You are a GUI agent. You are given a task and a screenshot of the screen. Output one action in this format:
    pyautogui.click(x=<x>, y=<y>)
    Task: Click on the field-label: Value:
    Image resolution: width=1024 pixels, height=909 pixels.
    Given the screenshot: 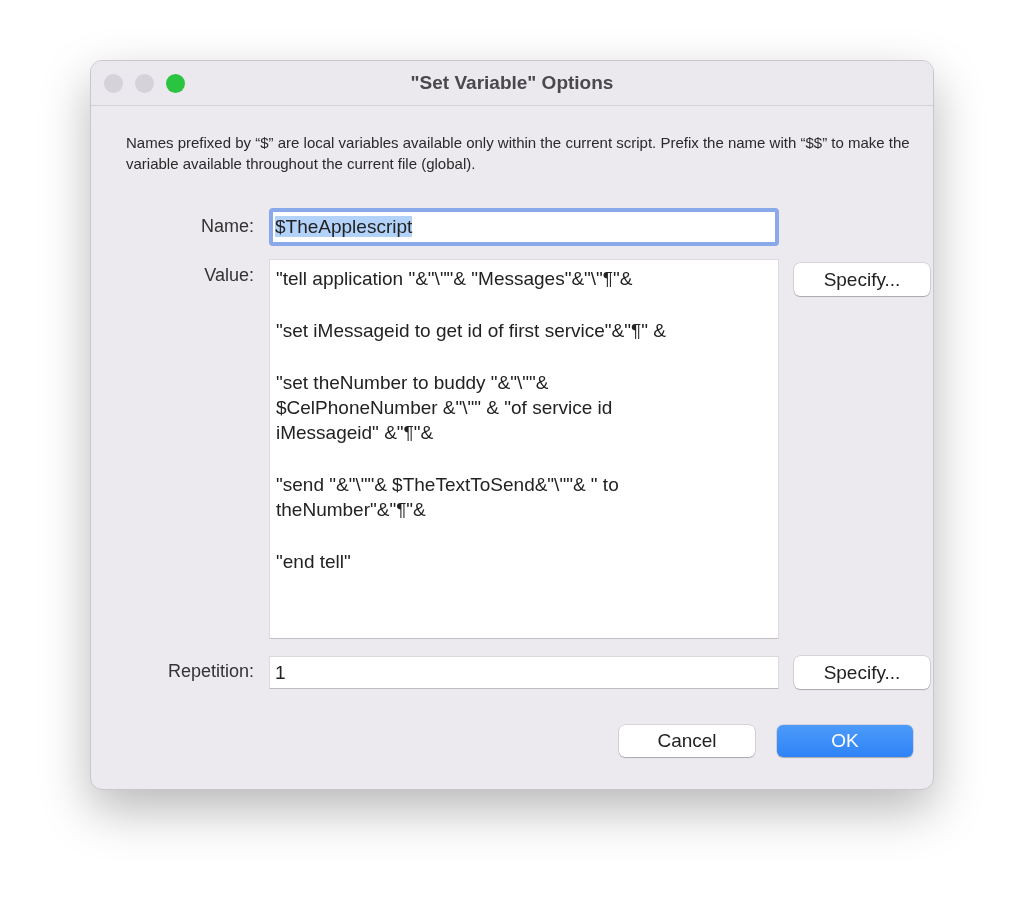 What is the action you would take?
    pyautogui.click(x=229, y=275)
    